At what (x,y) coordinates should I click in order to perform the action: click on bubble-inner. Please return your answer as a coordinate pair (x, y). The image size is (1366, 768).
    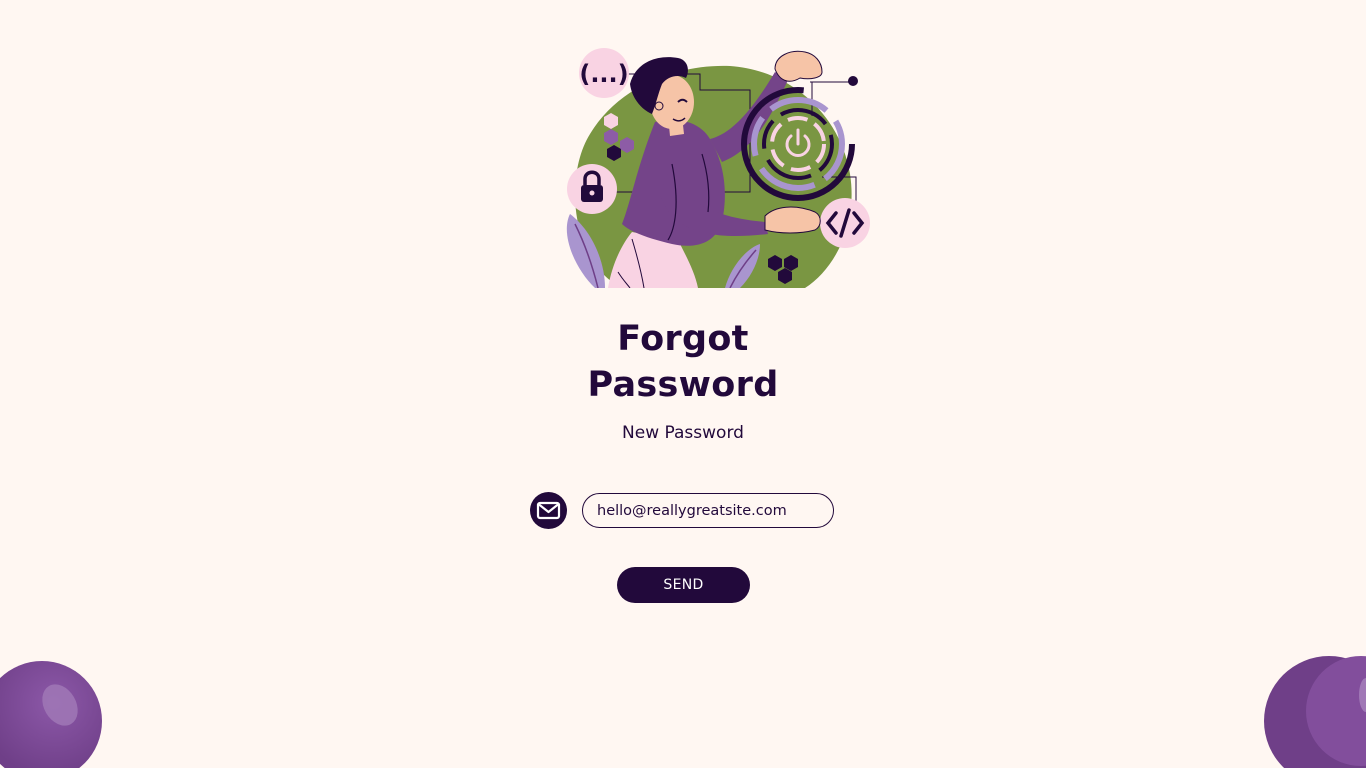
    Looking at the image, I should click on (1336, 711).